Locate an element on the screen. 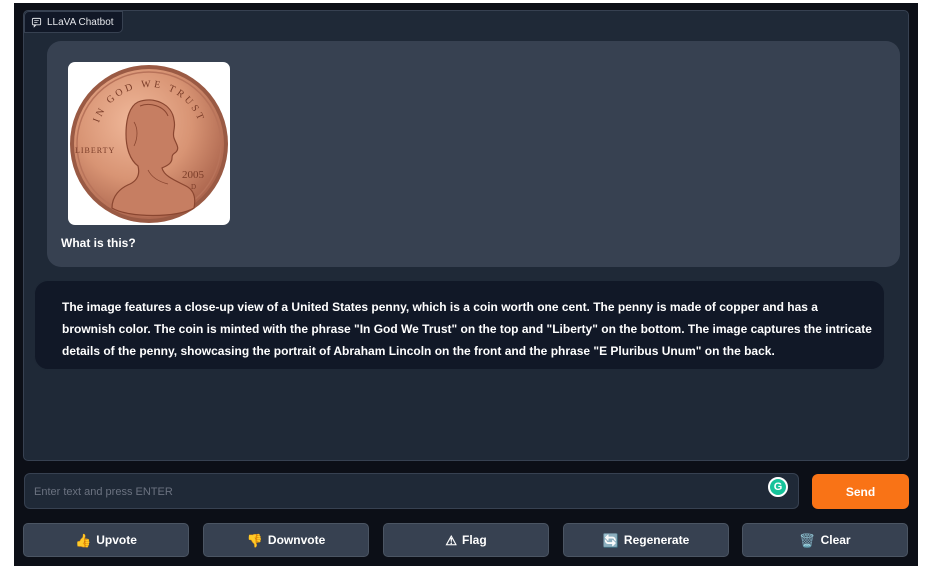 This screenshot has width=933, height=577. clear-label: Clear is located at coordinates (835, 540).